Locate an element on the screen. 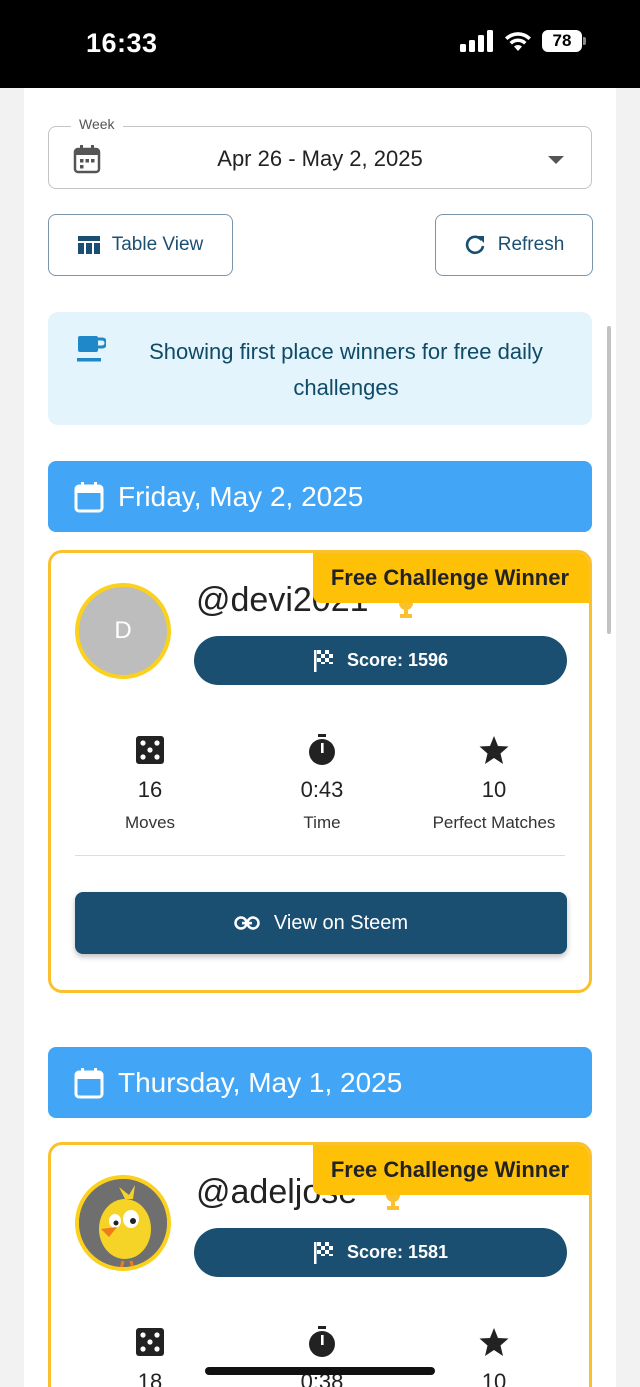  bird-avatar-image is located at coordinates (123, 1223).